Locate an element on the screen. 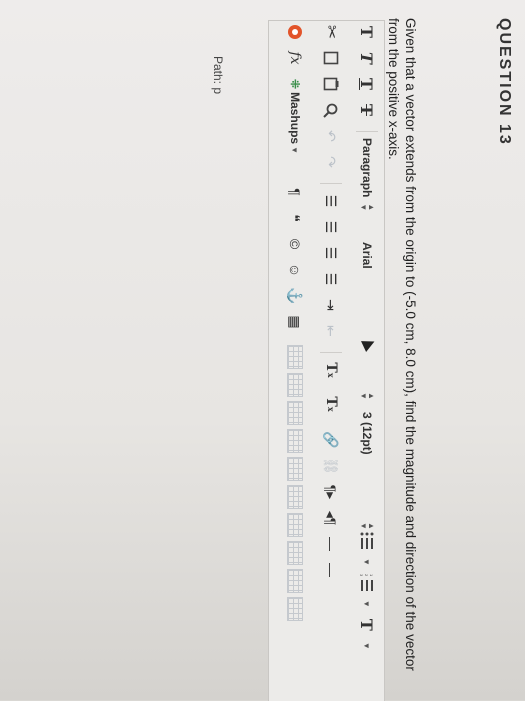 This screenshot has height=701, width=525. table-row-after-button is located at coordinates (295, 385).